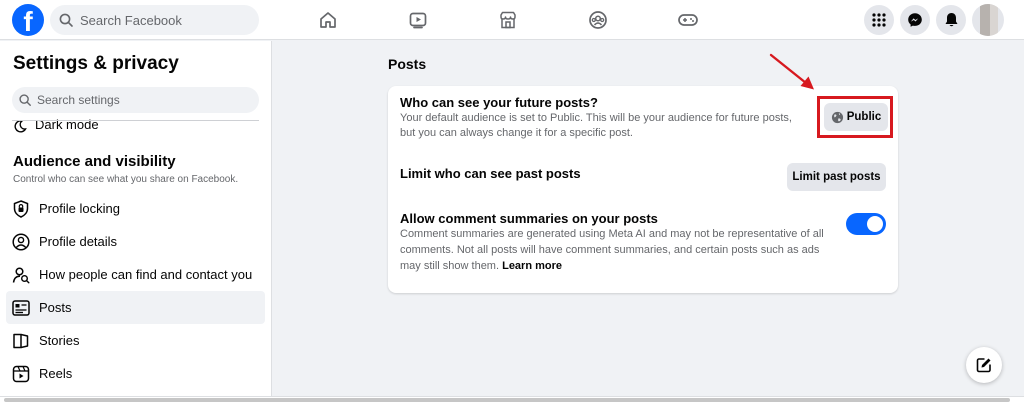  Describe the element at coordinates (450, 266) in the screenshot. I see `comment-summaries-description-text: may still show them.` at that location.